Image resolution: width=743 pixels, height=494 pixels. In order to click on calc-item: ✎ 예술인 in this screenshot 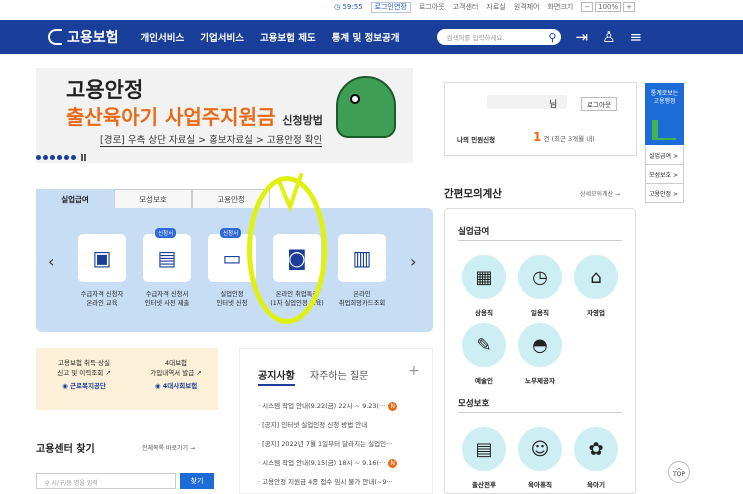, I will do `click(484, 354)`.